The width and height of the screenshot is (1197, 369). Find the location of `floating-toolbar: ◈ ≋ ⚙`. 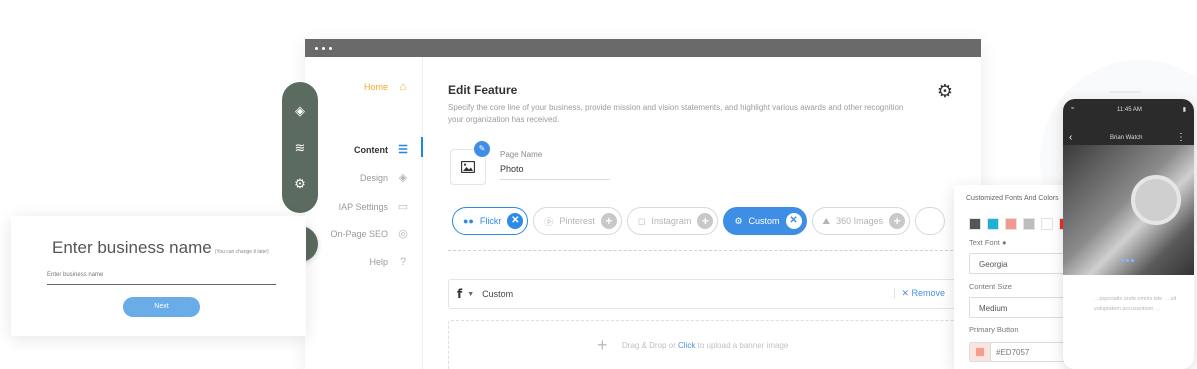

floating-toolbar: ◈ ≋ ⚙ is located at coordinates (300, 147).